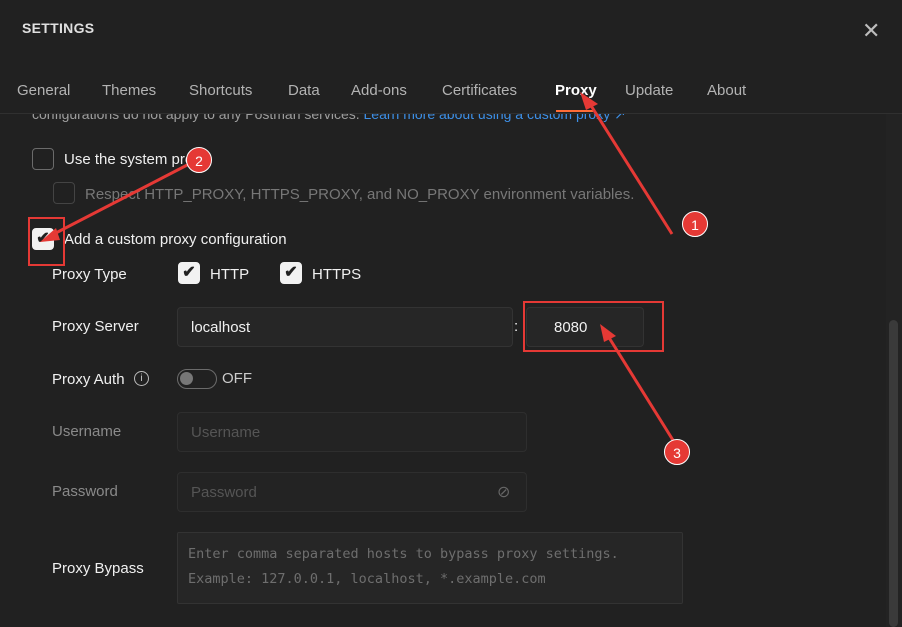 This screenshot has width=902, height=627. What do you see at coordinates (608, 333) in the screenshot?
I see `arrow-3-head` at bounding box center [608, 333].